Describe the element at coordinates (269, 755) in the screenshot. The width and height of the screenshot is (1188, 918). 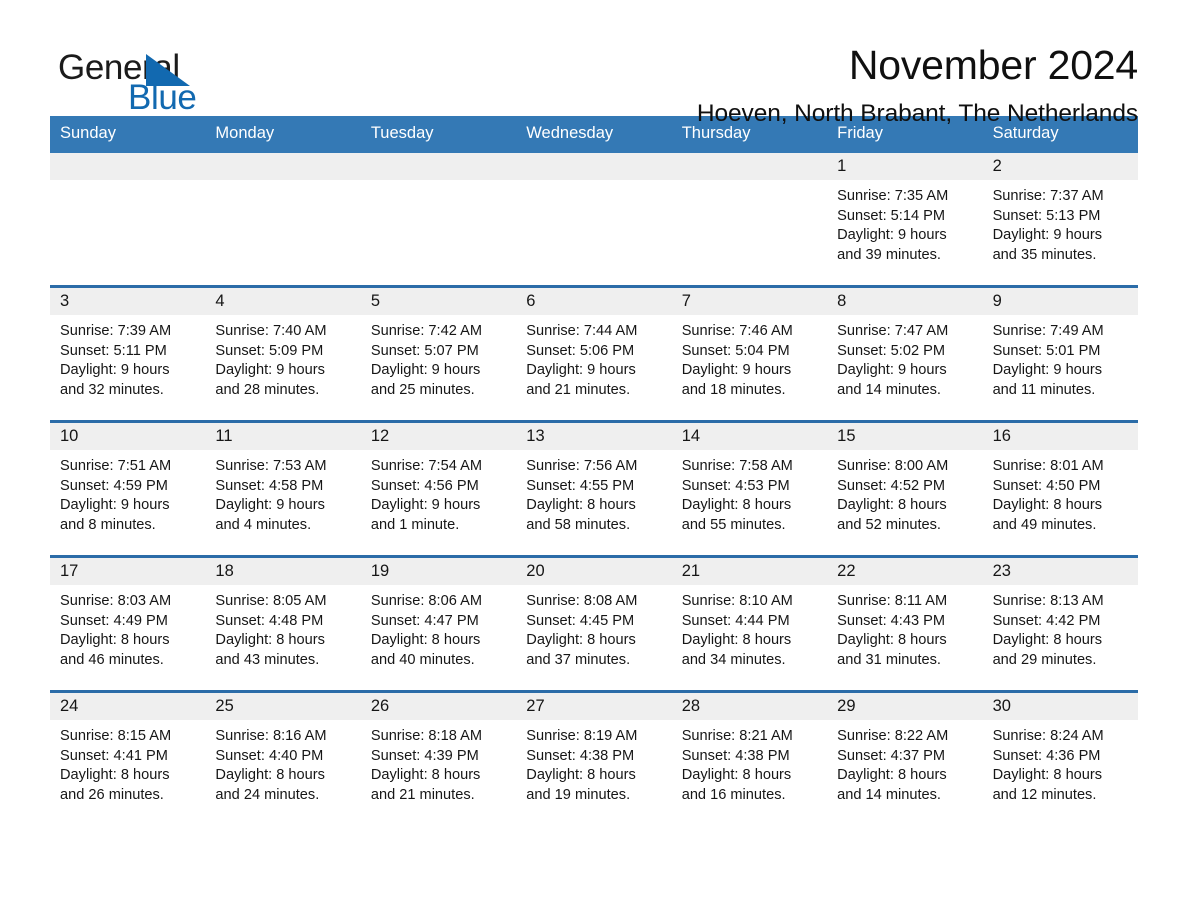
I see `sunset-time: Sunset: 4:40 PM` at that location.